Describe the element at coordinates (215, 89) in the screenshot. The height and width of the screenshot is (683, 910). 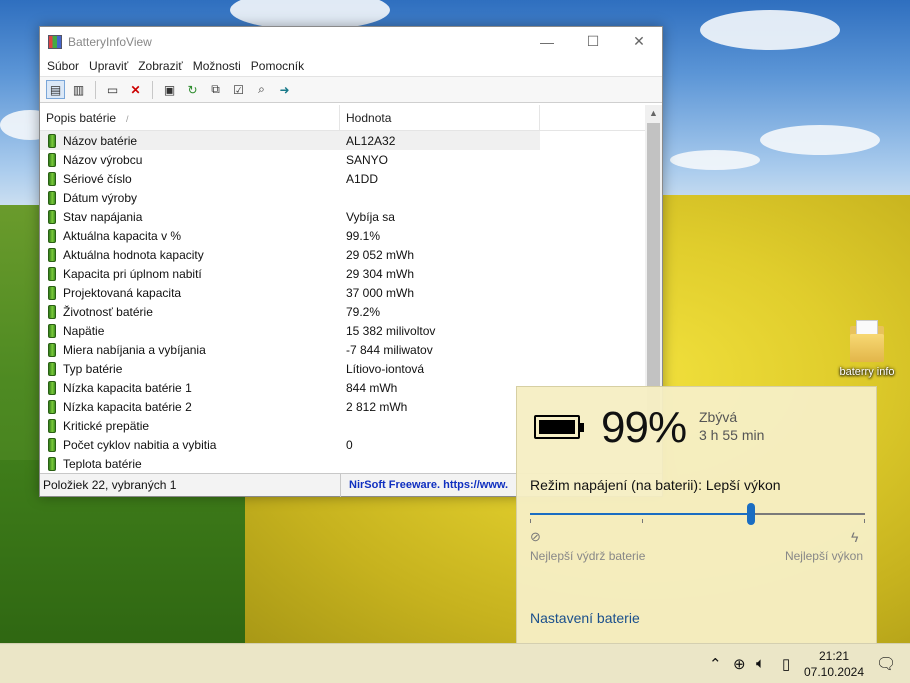
I see `copy-icon: ⧉` at that location.